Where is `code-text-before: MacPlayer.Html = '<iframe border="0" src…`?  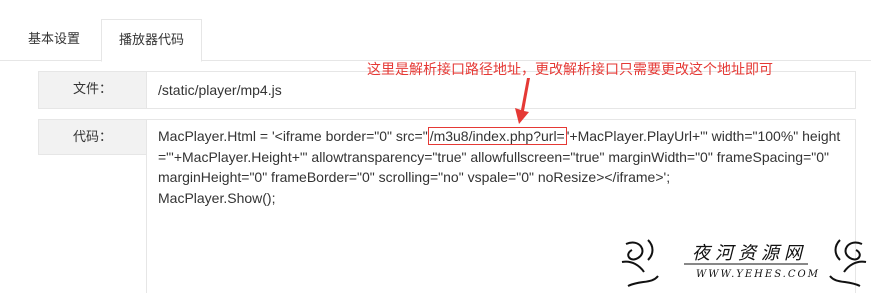
code-text-before: MacPlayer.Html = '<iframe border="0" src… is located at coordinates (293, 136).